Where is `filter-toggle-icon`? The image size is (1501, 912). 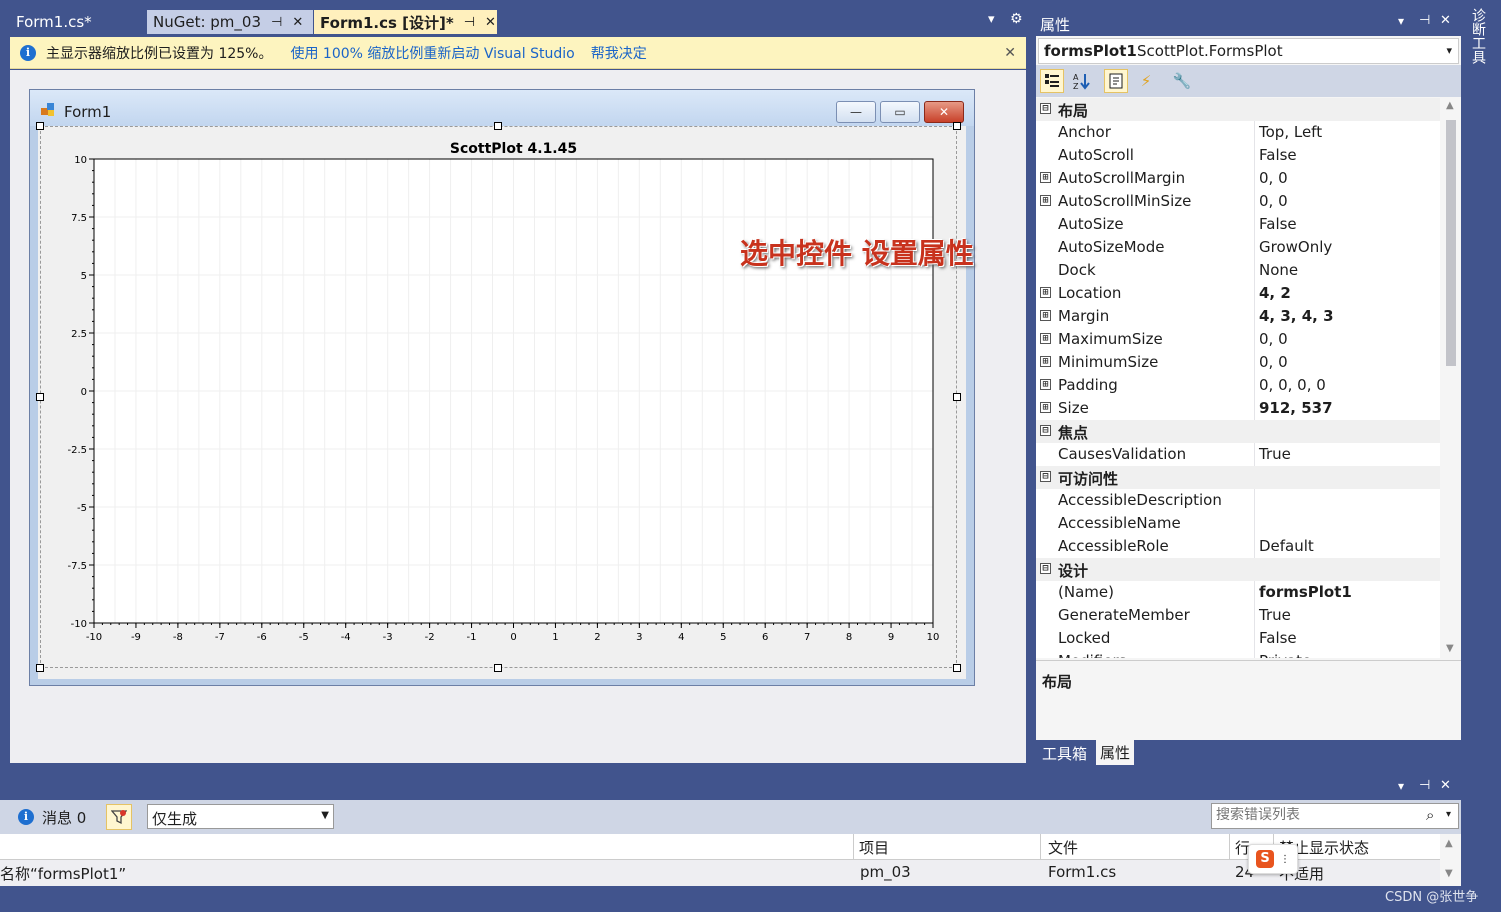
filter-toggle-icon is located at coordinates (119, 817).